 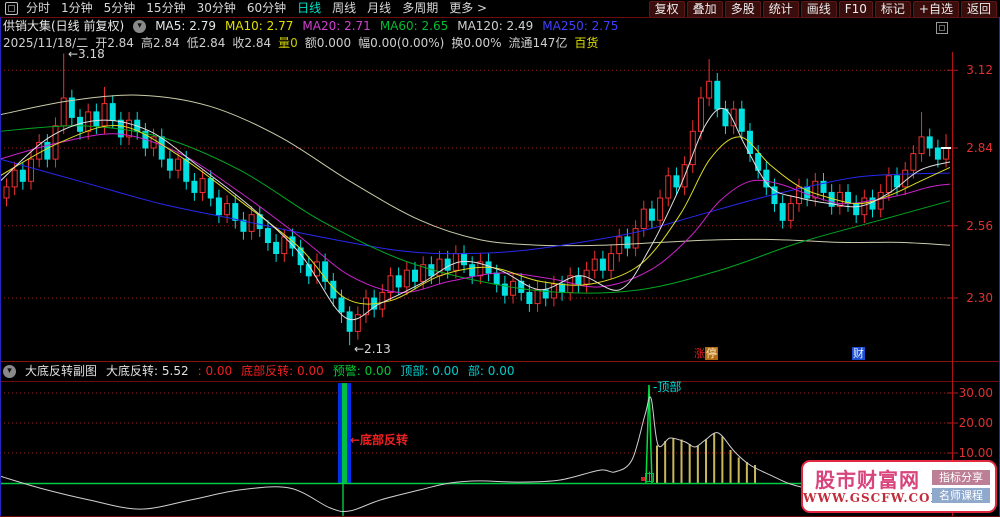 What do you see at coordinates (979, 148) in the screenshot?
I see `svg-text: 2.84` at bounding box center [979, 148].